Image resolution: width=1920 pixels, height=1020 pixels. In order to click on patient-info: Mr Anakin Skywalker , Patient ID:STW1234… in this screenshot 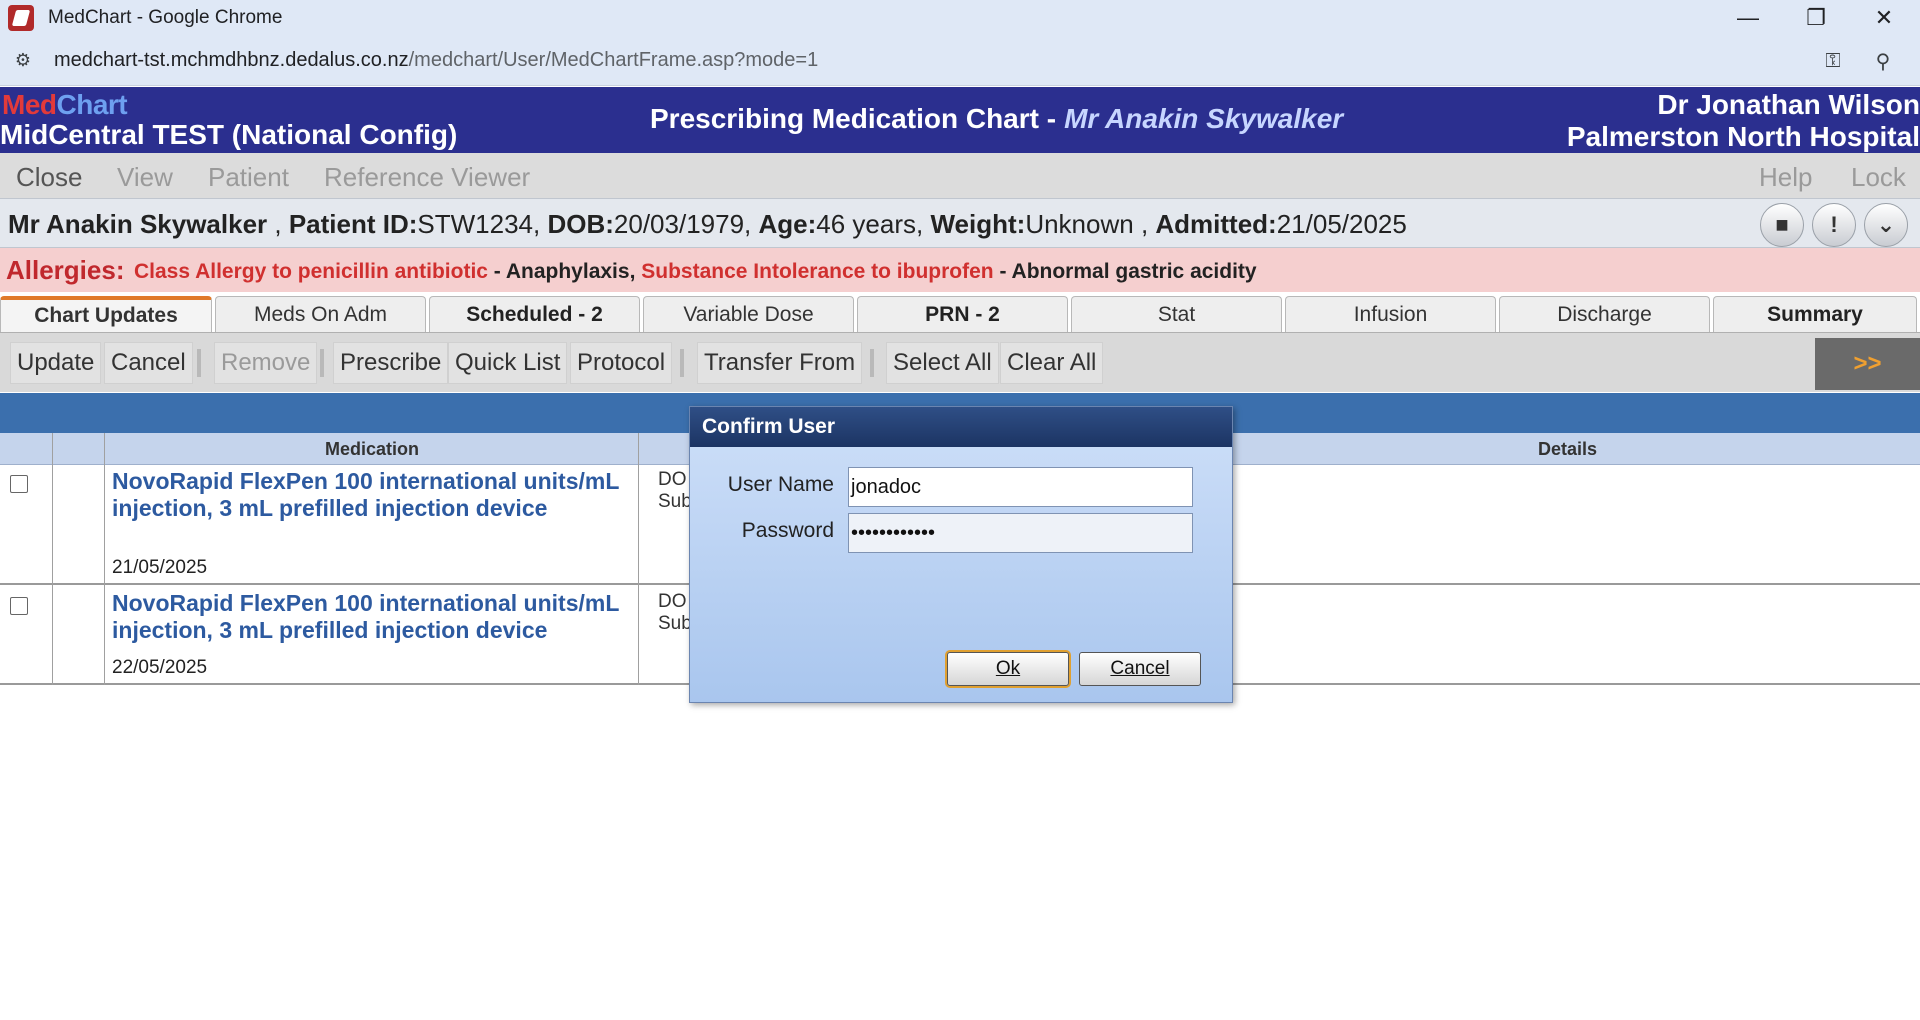, I will do `click(707, 224)`.